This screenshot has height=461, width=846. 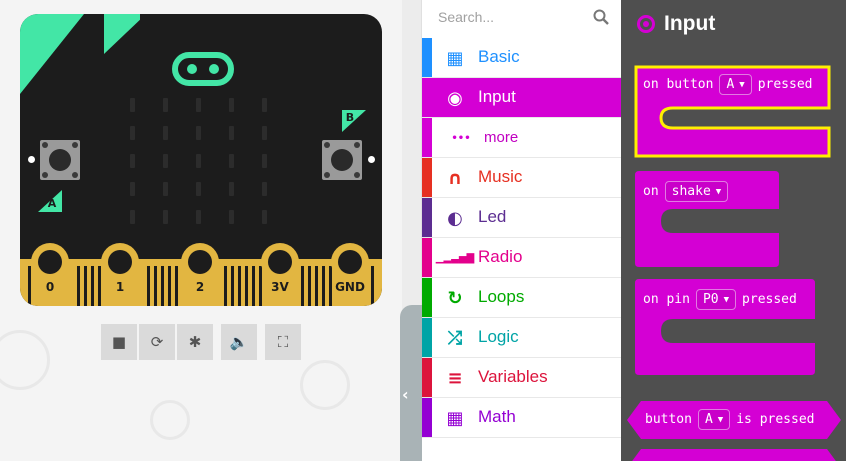 What do you see at coordinates (678, 84) in the screenshot?
I see `block-keyword: on button` at bounding box center [678, 84].